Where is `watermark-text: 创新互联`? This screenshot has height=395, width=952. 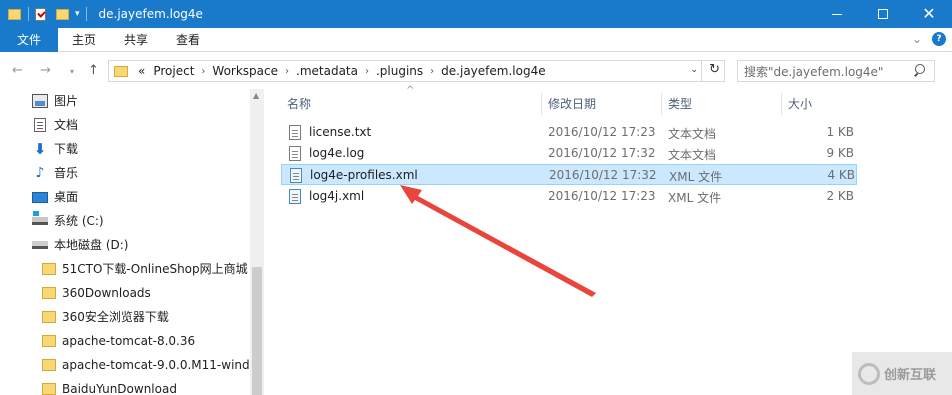
watermark-text: 创新互联 is located at coordinates (910, 375).